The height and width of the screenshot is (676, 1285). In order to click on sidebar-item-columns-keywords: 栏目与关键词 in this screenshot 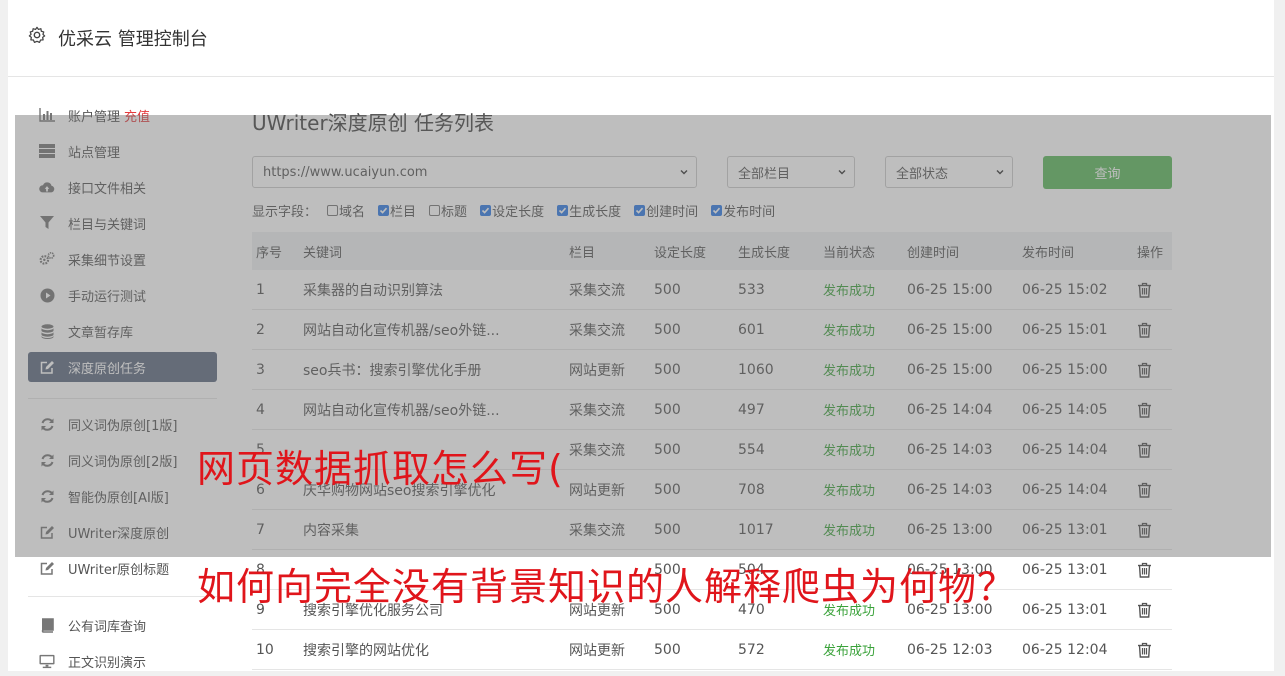, I will do `click(122, 223)`.